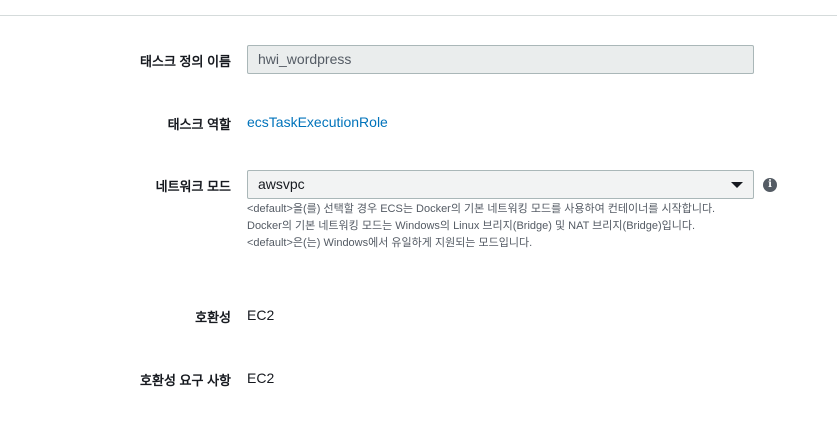 Image resolution: width=837 pixels, height=446 pixels. What do you see at coordinates (213, 317) in the screenshot?
I see `compatibility-label: 호환성` at bounding box center [213, 317].